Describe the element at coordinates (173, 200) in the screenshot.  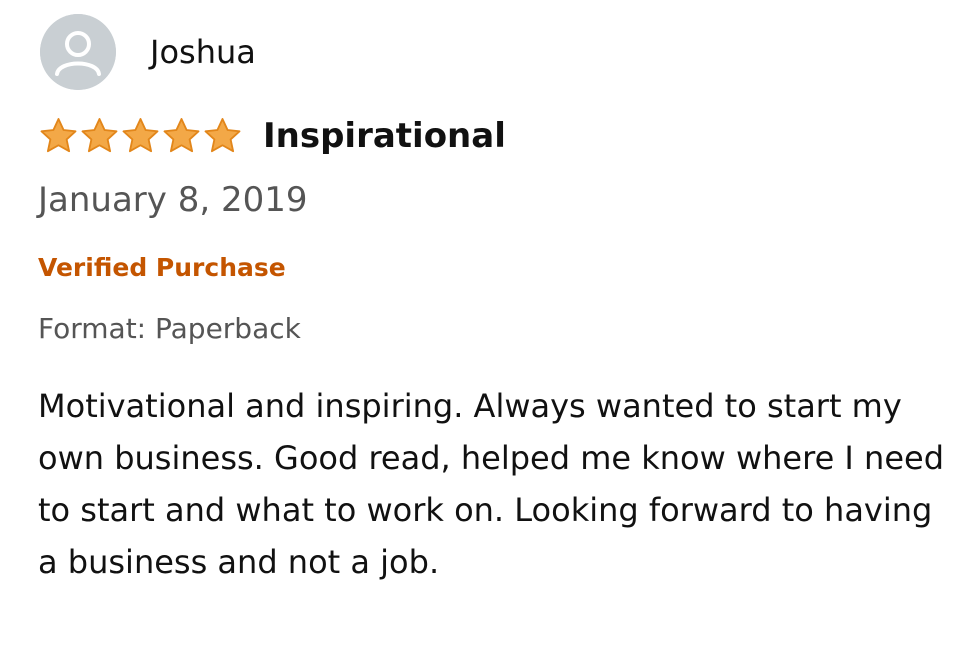
I see `review-date: January 8, 2019` at that location.